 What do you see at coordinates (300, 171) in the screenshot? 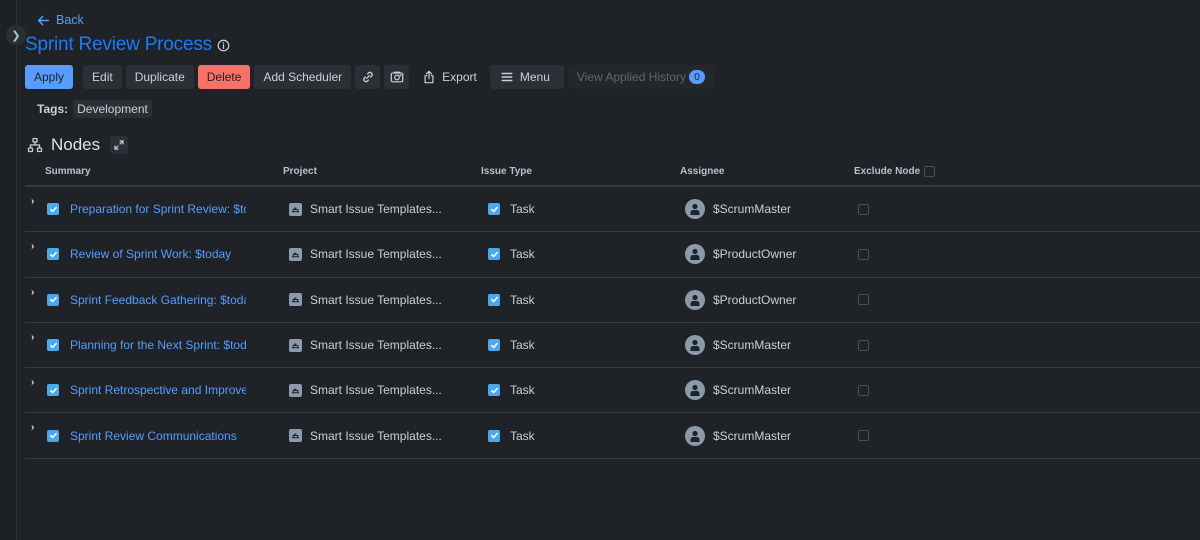
I see `column-header-project: Project` at bounding box center [300, 171].